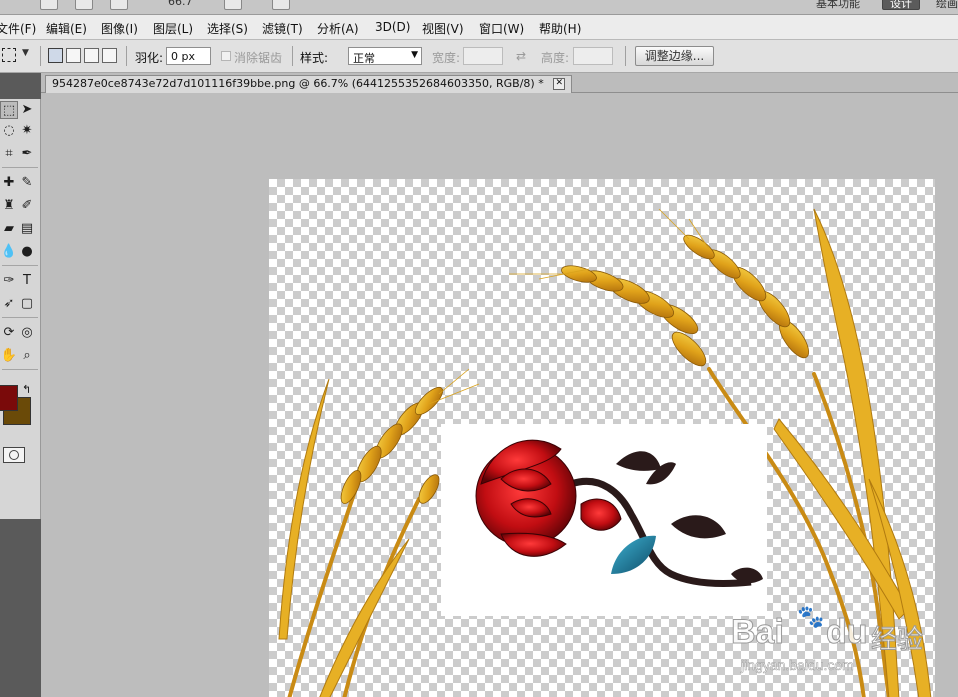  Describe the element at coordinates (9, 154) in the screenshot. I see `crop-icon: ⌗` at that location.